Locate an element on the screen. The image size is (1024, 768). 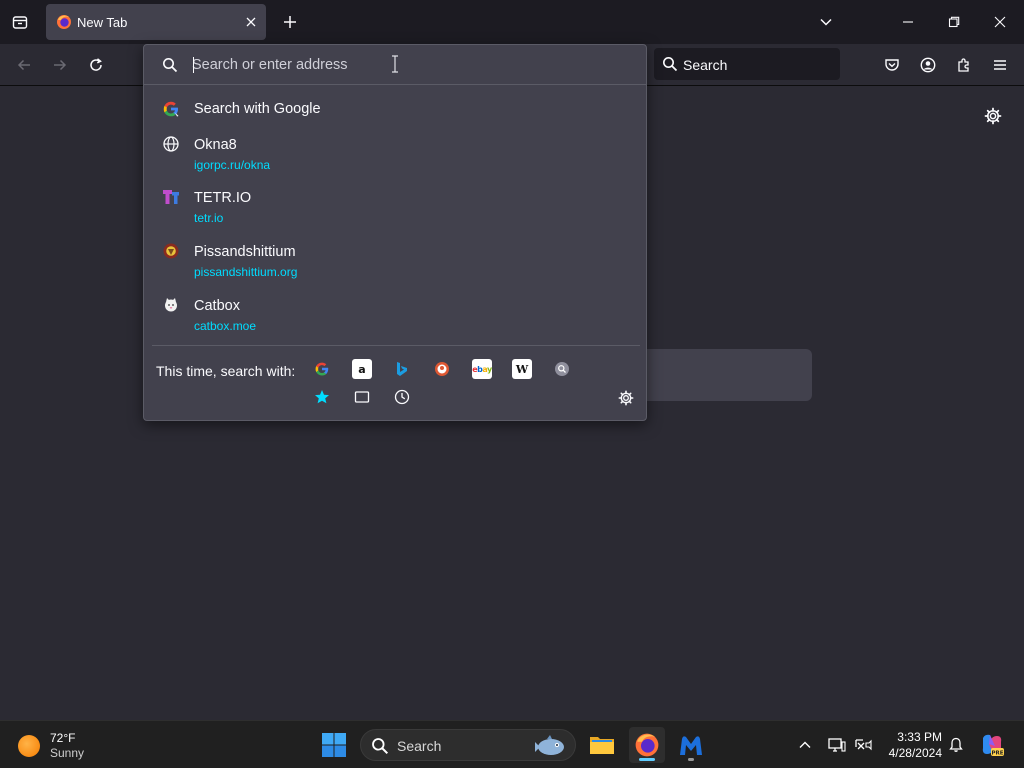
pocket-button is located at coordinates (892, 65).